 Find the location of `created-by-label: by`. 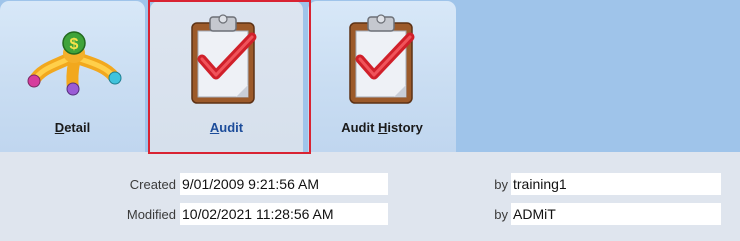

created-by-label: by is located at coordinates (501, 184).